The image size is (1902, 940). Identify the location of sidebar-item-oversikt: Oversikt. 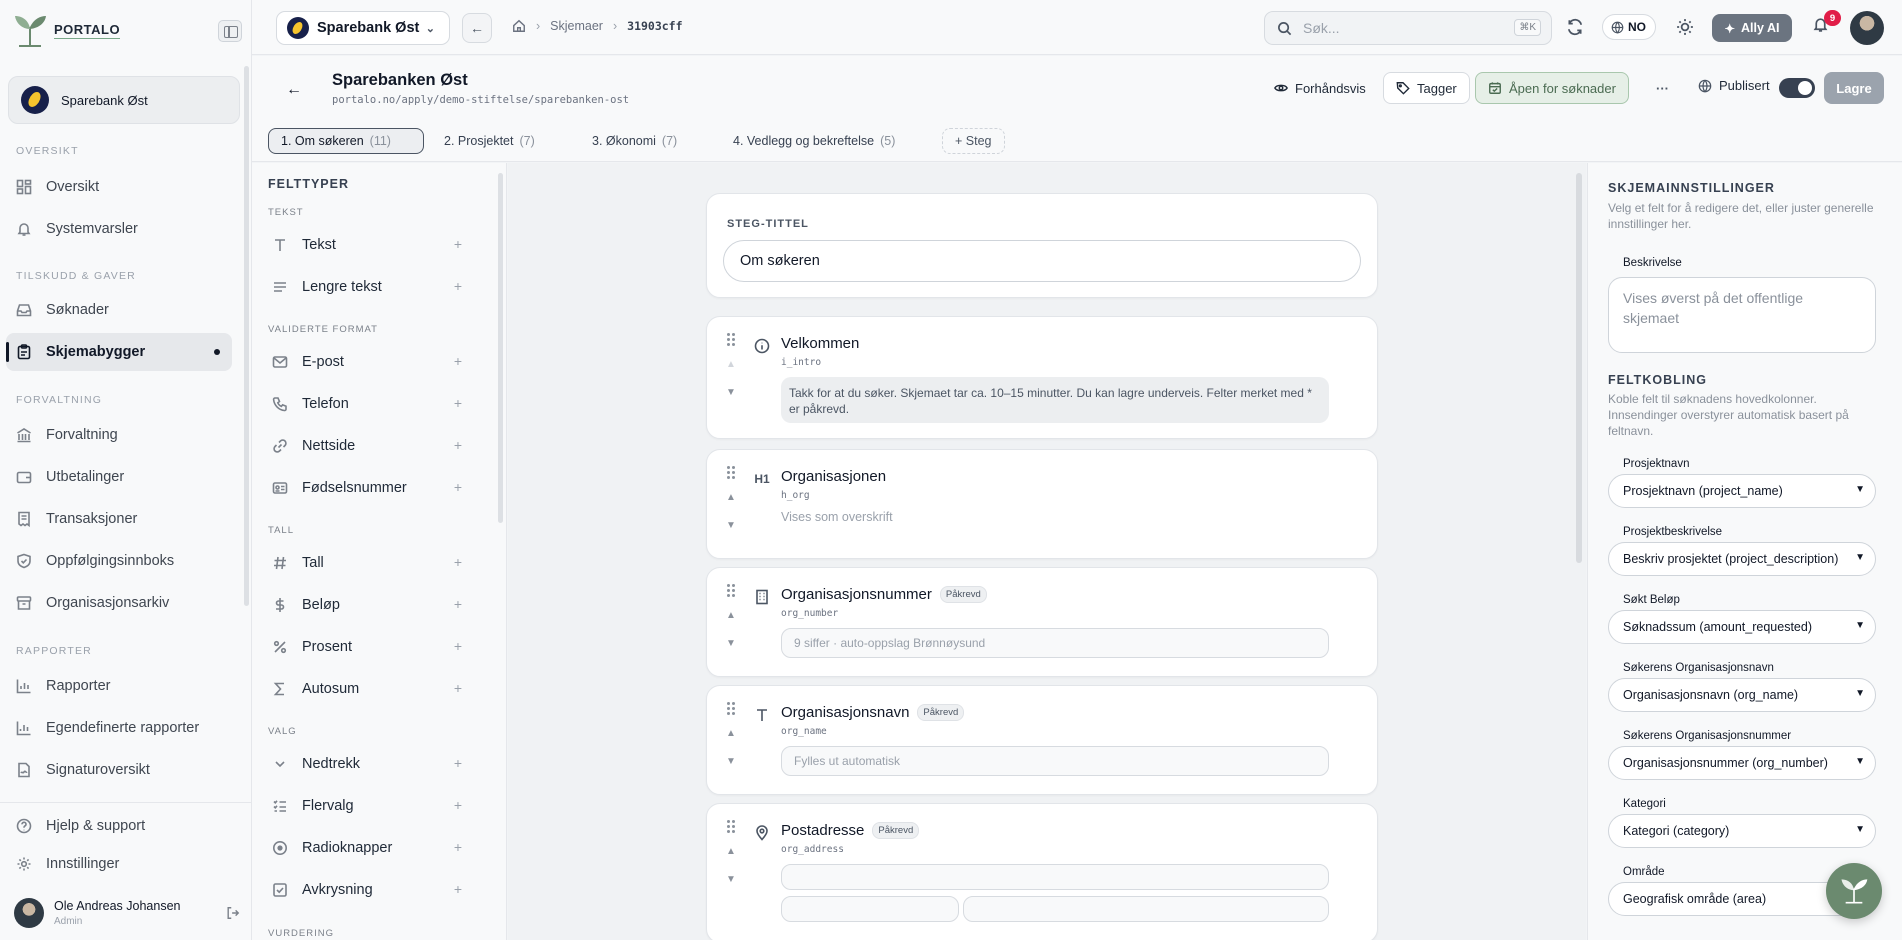
(119, 187).